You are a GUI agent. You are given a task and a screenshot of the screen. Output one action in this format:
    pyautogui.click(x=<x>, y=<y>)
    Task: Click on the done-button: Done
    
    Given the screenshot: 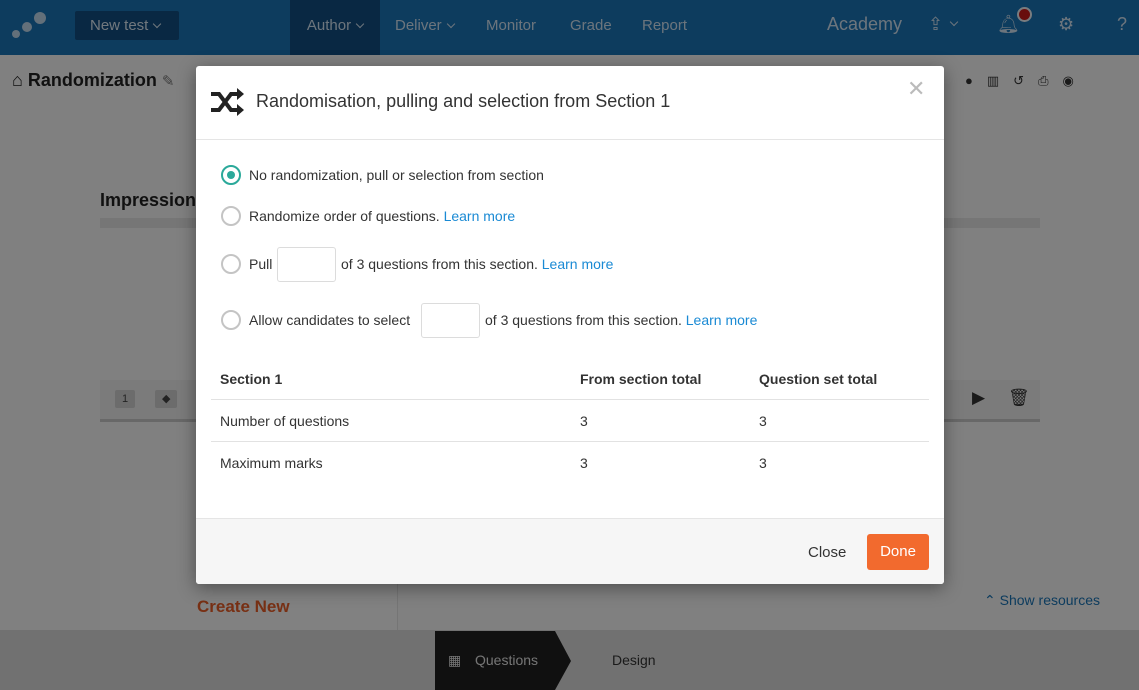 What is the action you would take?
    pyautogui.click(x=898, y=552)
    